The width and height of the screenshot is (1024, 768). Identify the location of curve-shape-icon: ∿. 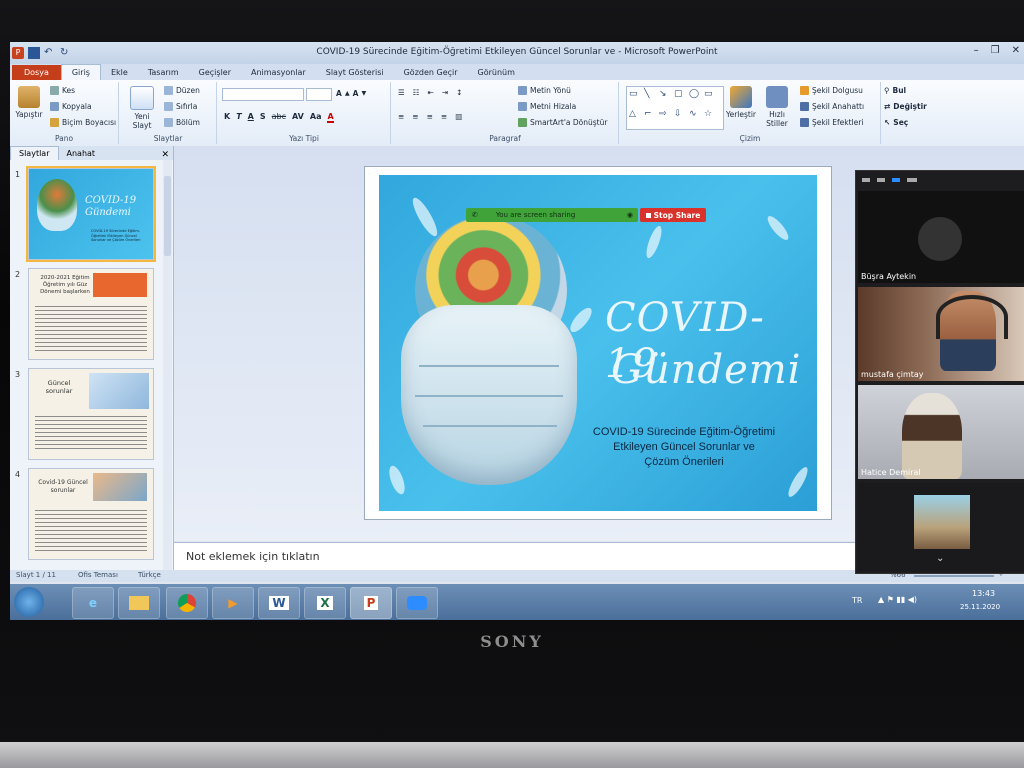
(696, 118).